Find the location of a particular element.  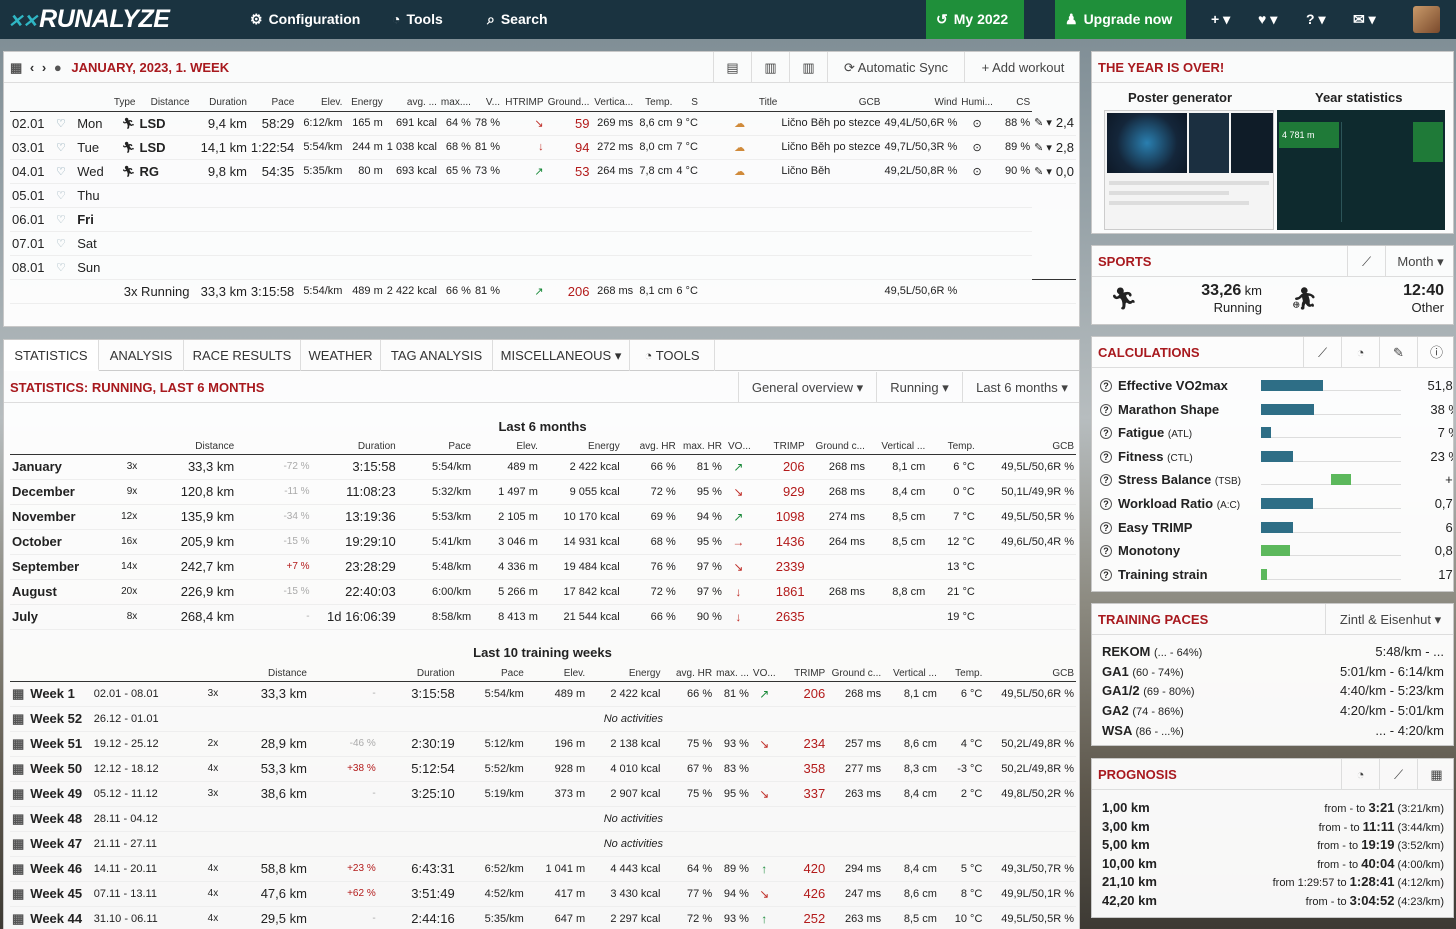

tab-race-results: RACE RESULTS is located at coordinates (242, 355).